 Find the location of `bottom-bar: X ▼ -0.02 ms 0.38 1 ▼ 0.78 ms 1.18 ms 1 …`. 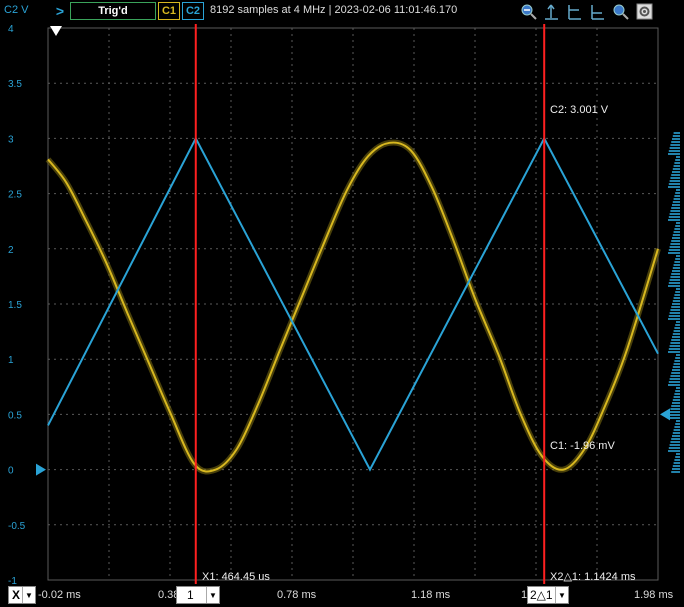

bottom-bar: X ▼ -0.02 ms 0.38 1 ▼ 0.78 ms 1.18 ms 1 … is located at coordinates (342, 595).